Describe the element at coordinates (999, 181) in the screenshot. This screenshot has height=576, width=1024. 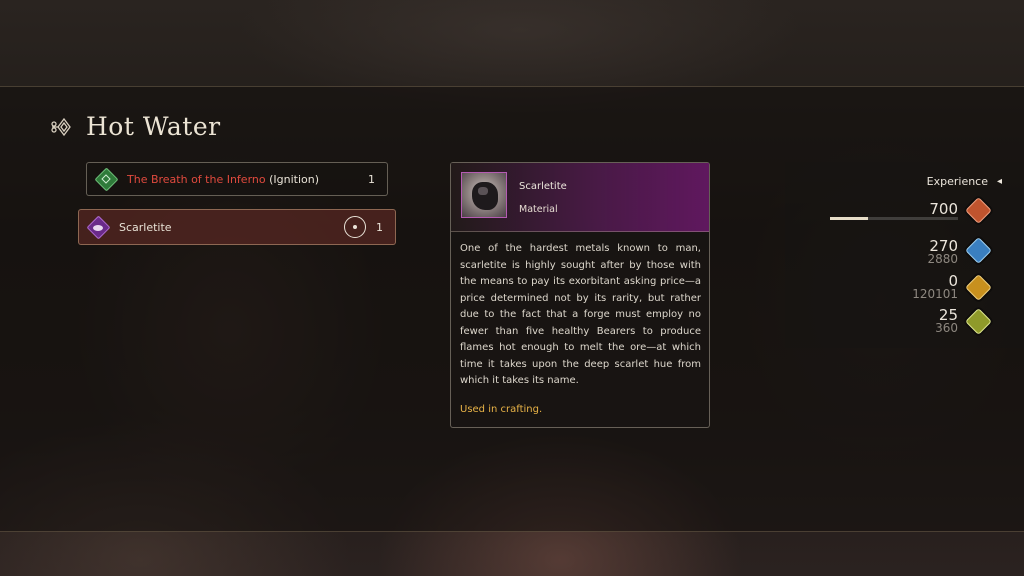
I see `arrow-left-icon: ◂` at that location.